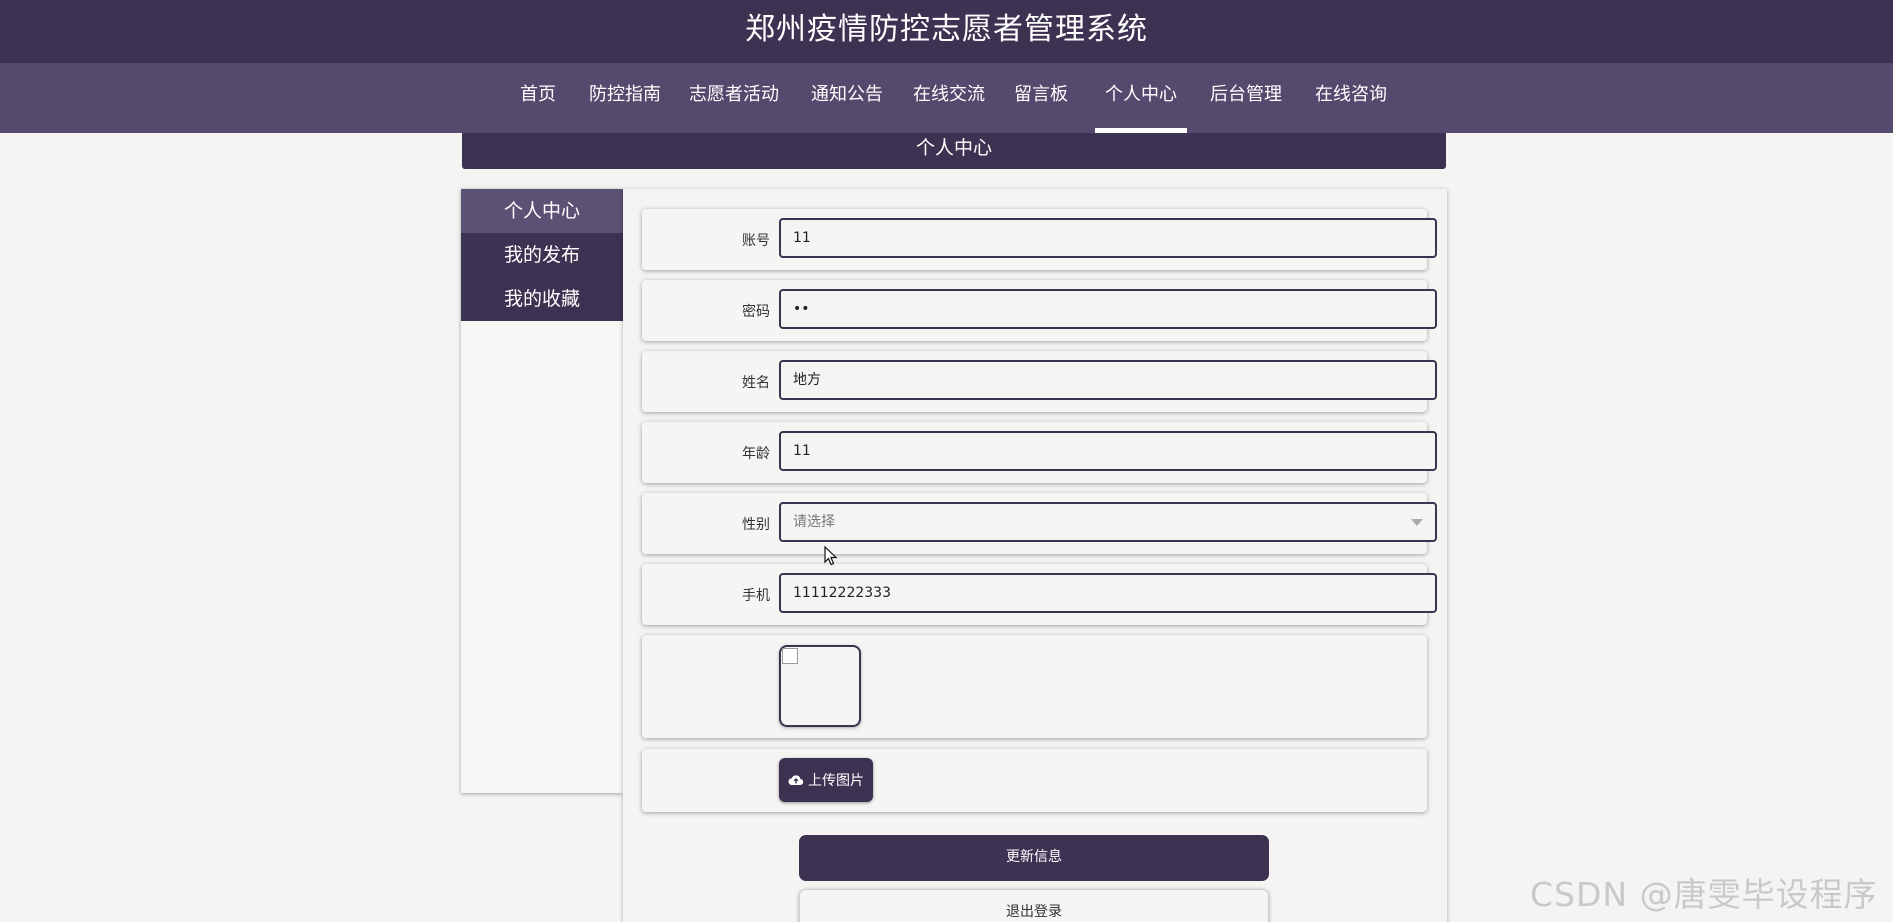  Describe the element at coordinates (1108, 309) in the screenshot. I see `password-input: ••` at that location.